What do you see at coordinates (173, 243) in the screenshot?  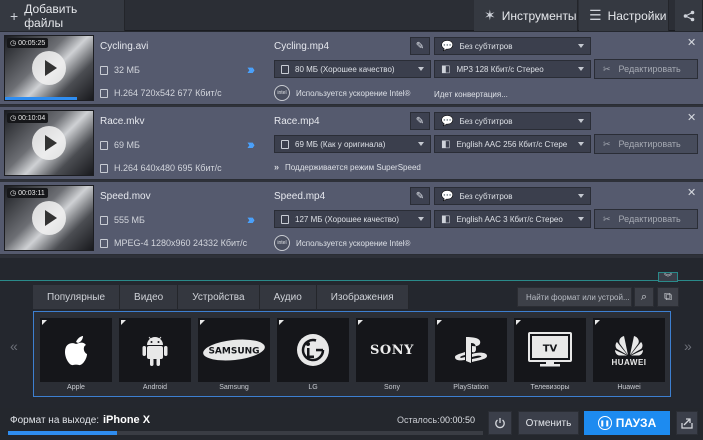 I see `source-codec: MPEG-4 1280x960 24332 Кбит/с` at bounding box center [173, 243].